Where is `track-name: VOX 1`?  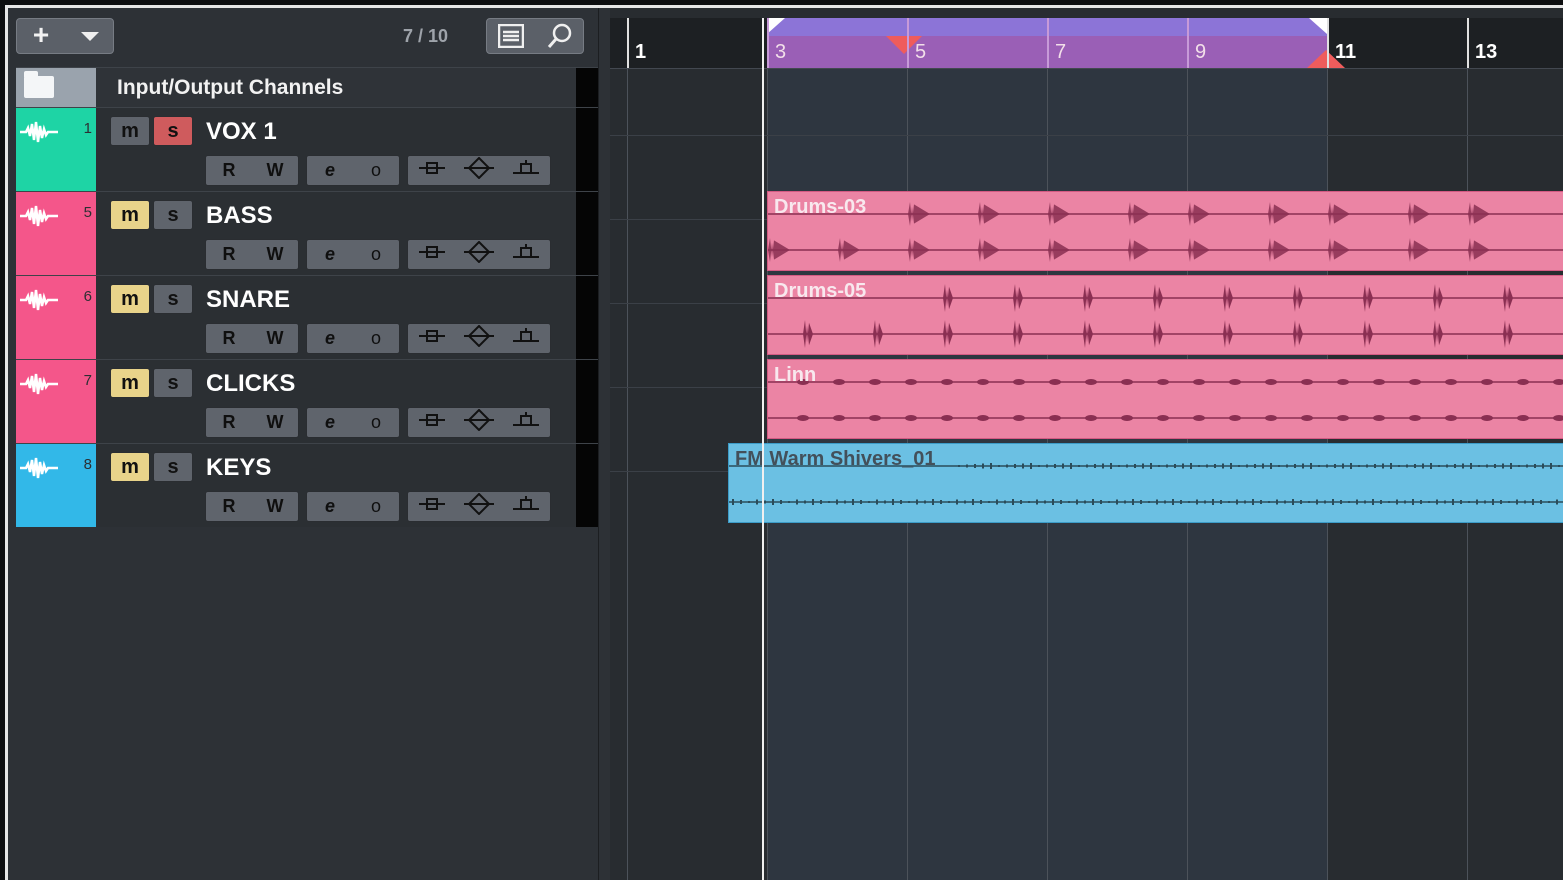 track-name: VOX 1 is located at coordinates (241, 132).